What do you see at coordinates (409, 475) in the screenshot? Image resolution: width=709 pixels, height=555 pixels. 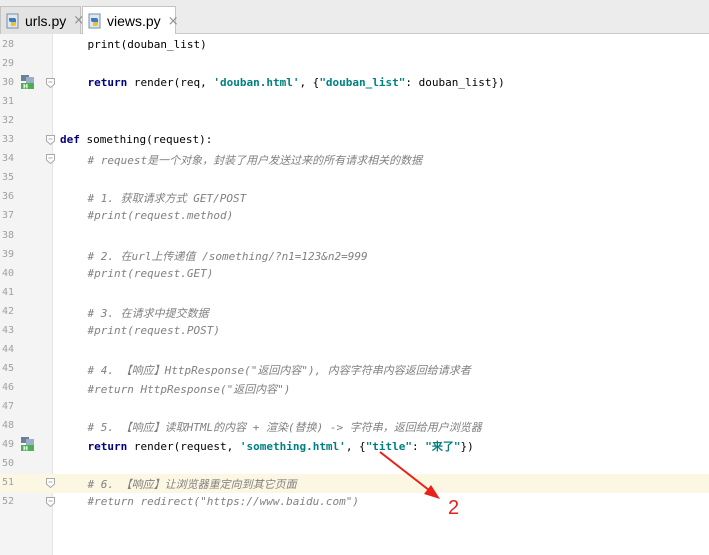 I see `annotation-arrow` at bounding box center [409, 475].